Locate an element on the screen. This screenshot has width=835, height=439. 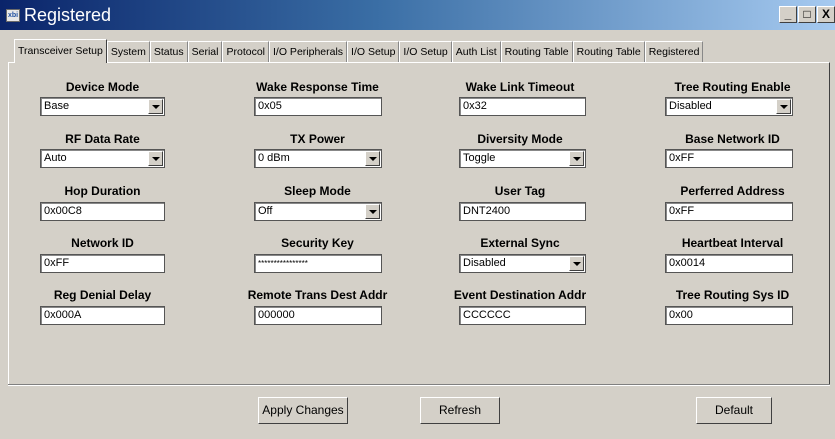
tab-routing-table: Routing Table is located at coordinates (536, 51).